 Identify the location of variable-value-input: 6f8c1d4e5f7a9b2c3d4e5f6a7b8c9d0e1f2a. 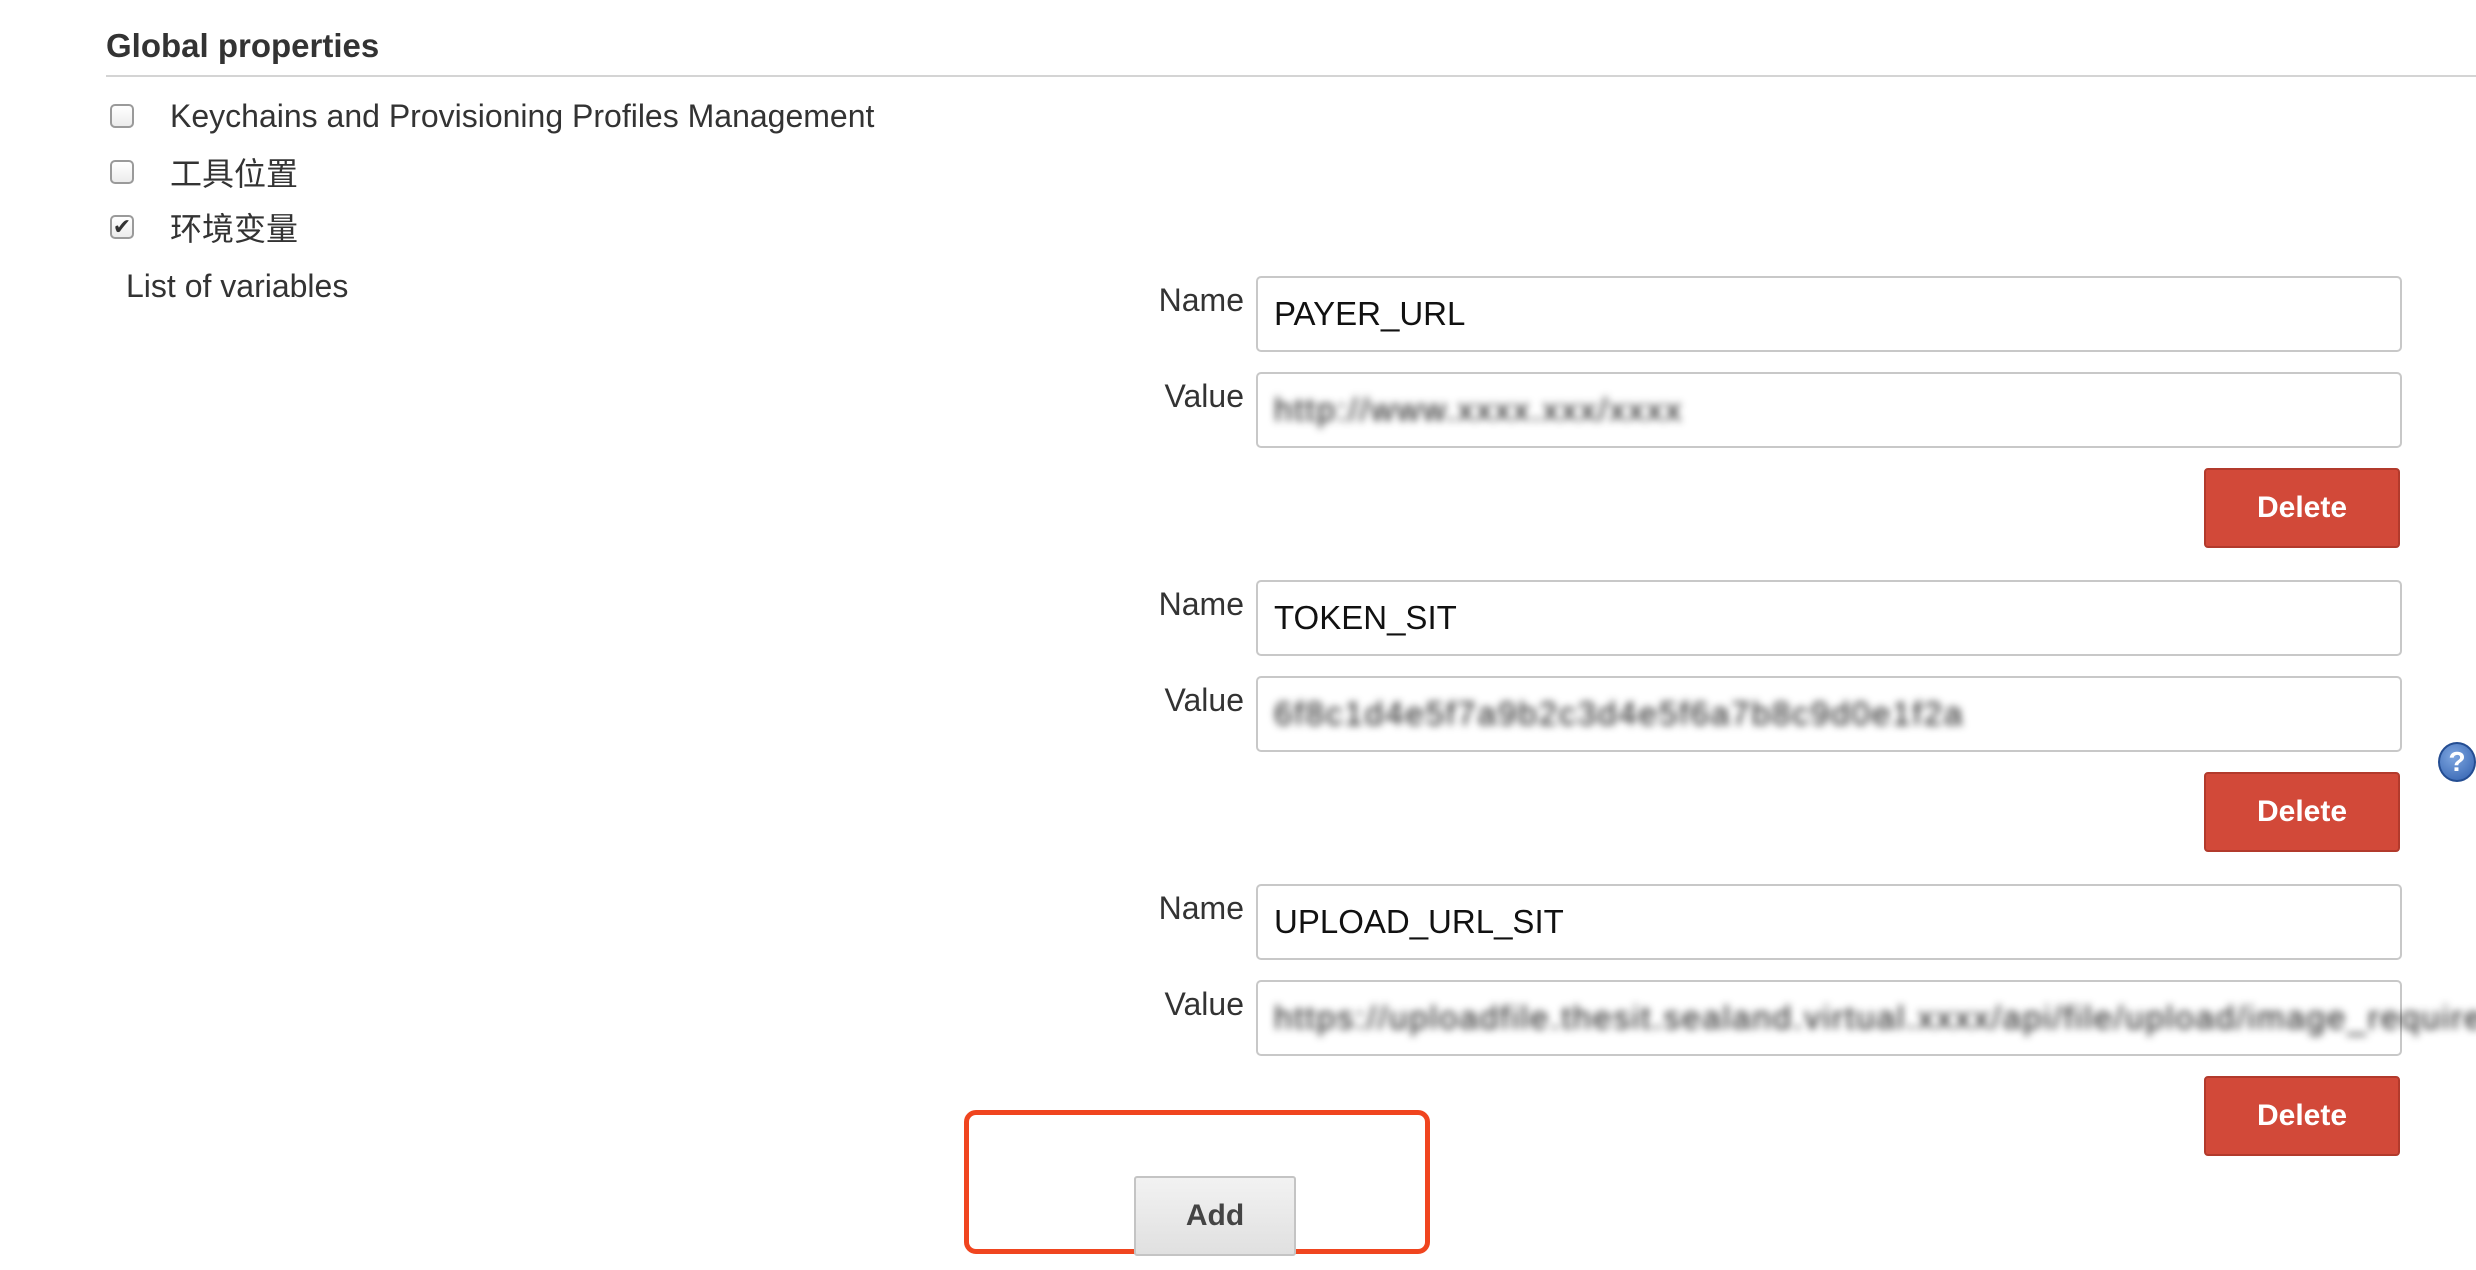
(1829, 714).